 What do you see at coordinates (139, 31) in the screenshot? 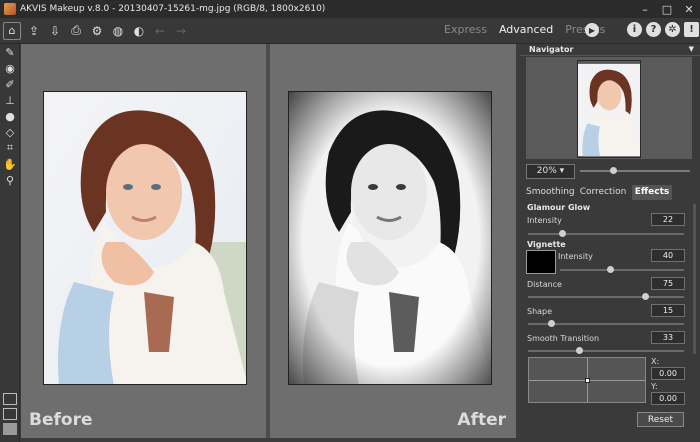
I see `presets-icon: ◐` at bounding box center [139, 31].